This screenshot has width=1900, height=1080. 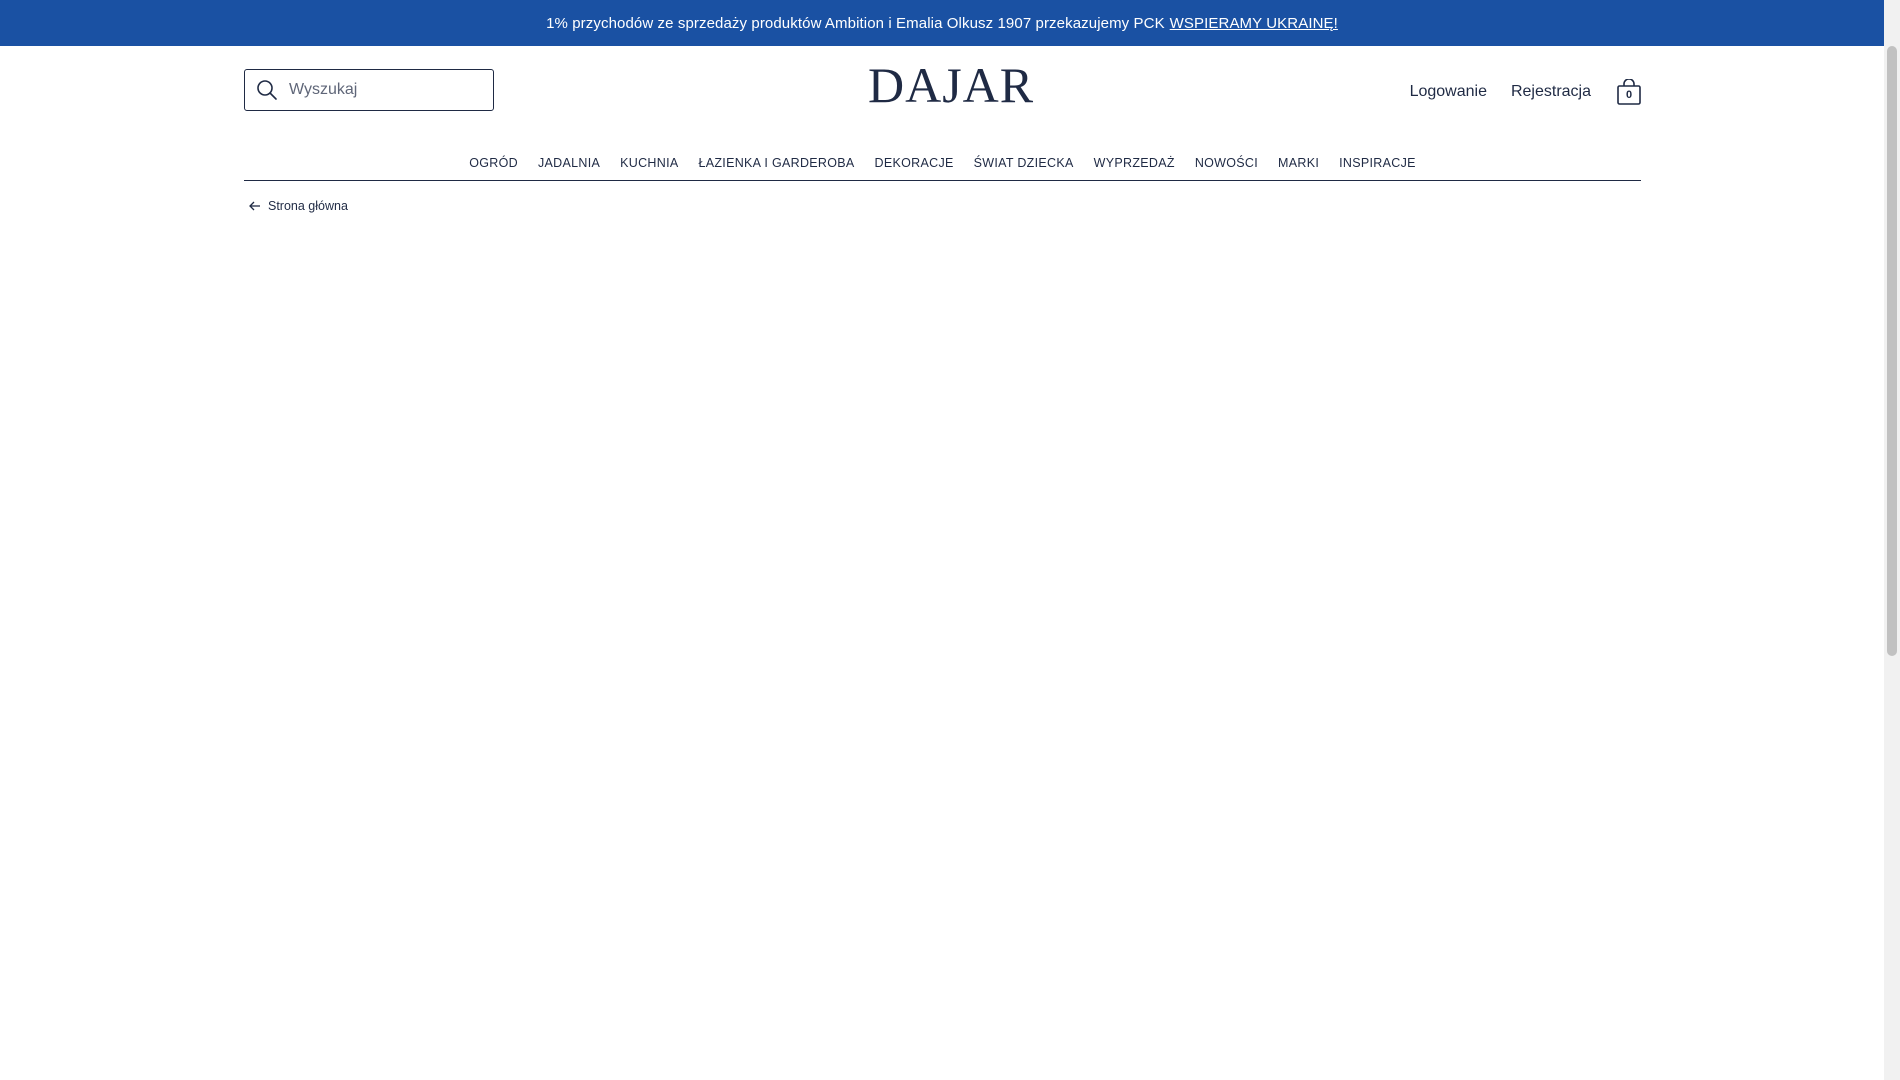 I want to click on nav-item-swiat-dziecka: ŚWIAT DZIECKA, so click(x=1024, y=163).